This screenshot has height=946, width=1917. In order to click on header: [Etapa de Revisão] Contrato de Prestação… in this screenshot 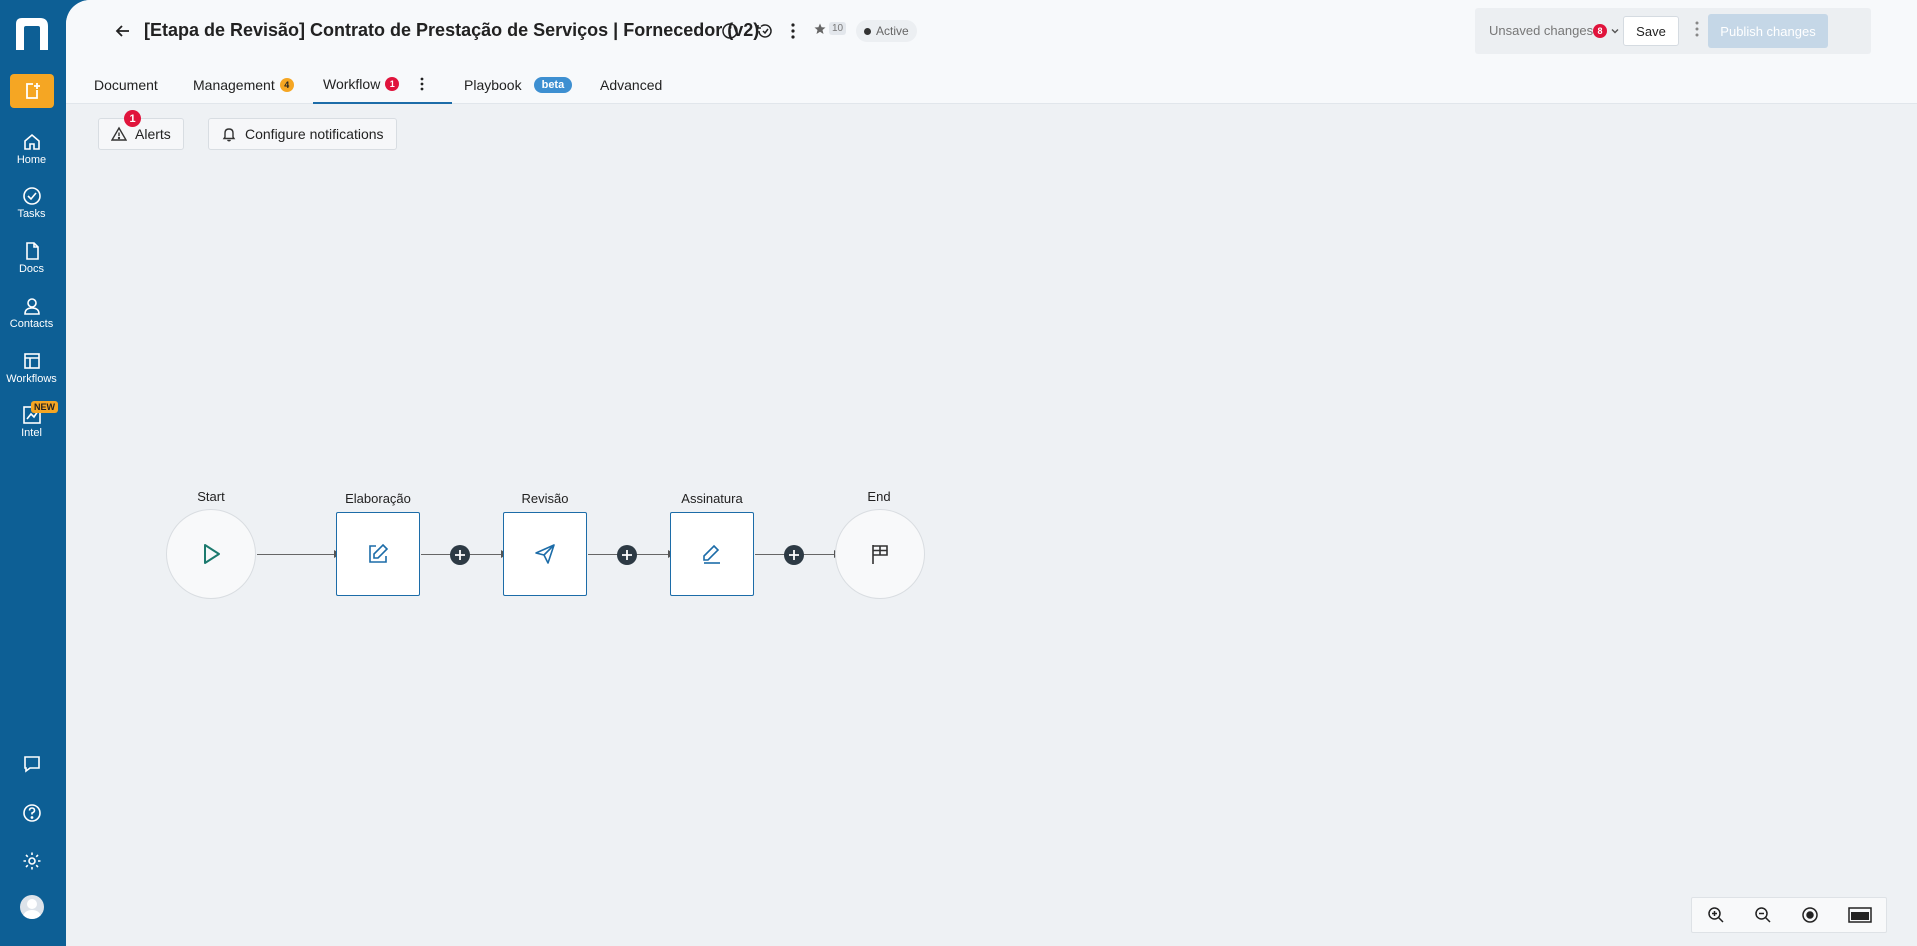, I will do `click(991, 52)`.